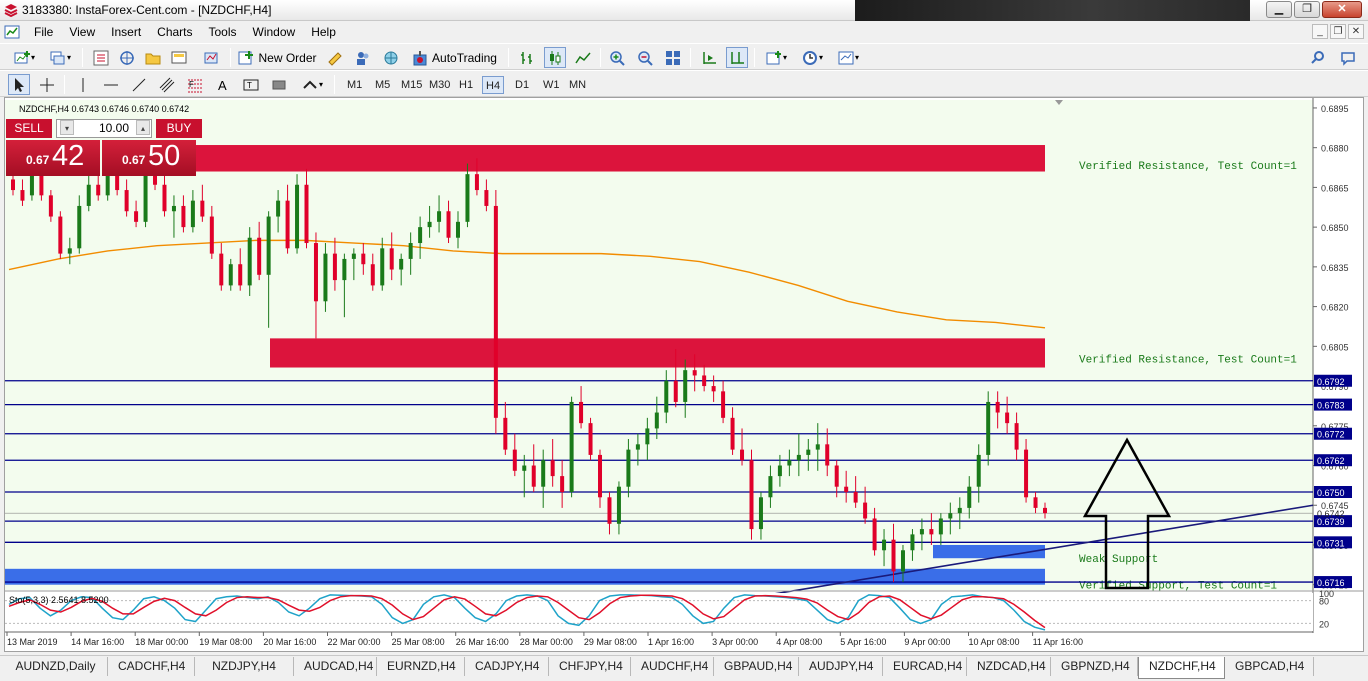 The height and width of the screenshot is (681, 1368). Describe the element at coordinates (391, 57) in the screenshot. I see `market-button` at that location.